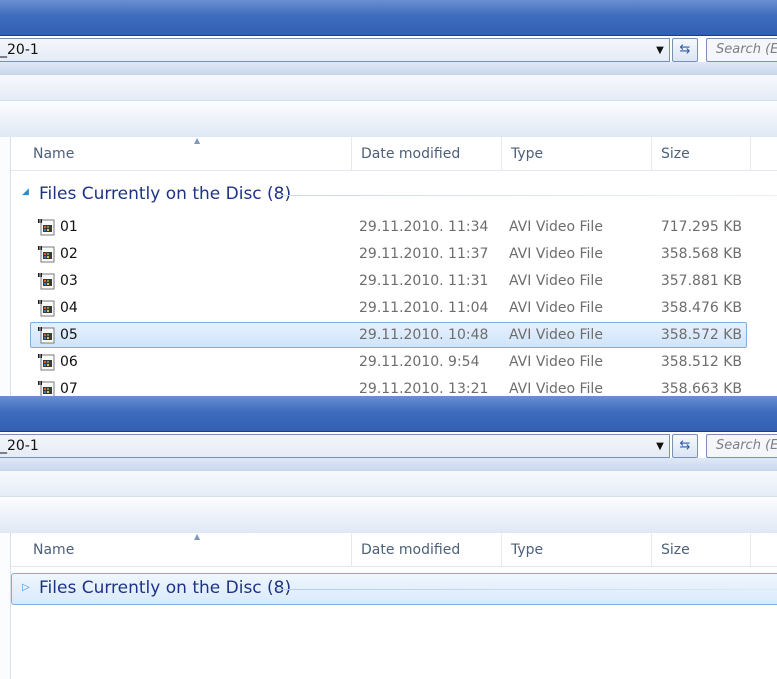  Describe the element at coordinates (701, 254) in the screenshot. I see `file-size: 358.568 KB` at that location.